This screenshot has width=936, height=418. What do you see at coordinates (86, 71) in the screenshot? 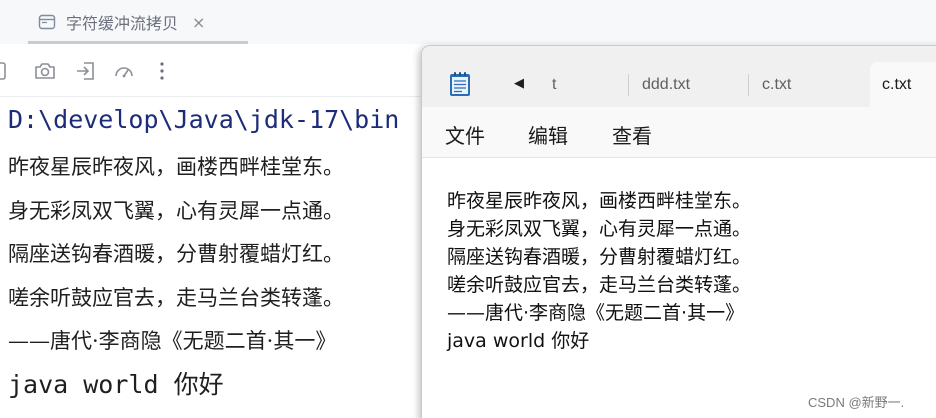
I see `login-icon` at bounding box center [86, 71].